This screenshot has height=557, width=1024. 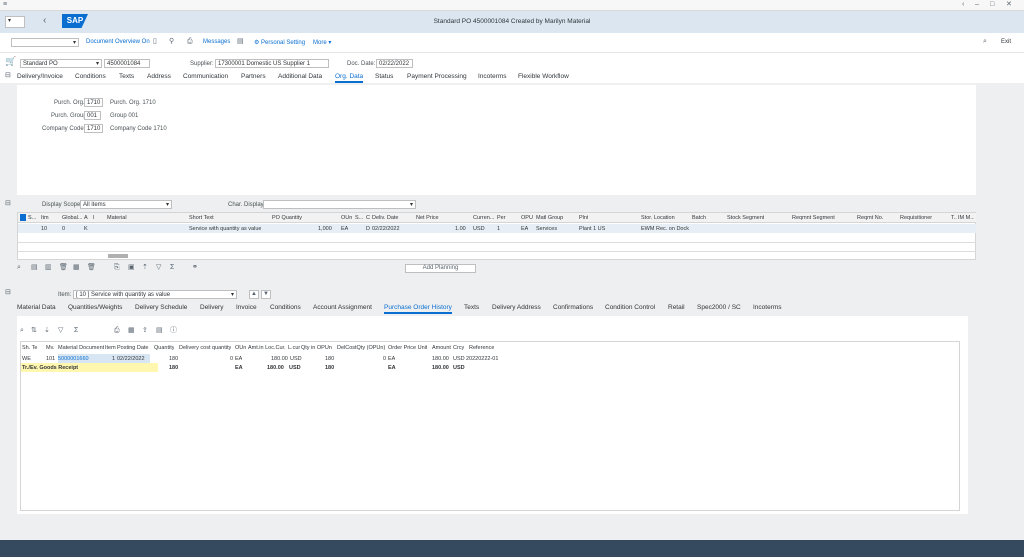 I want to click on search-icon: ⌕, so click(x=985, y=42).